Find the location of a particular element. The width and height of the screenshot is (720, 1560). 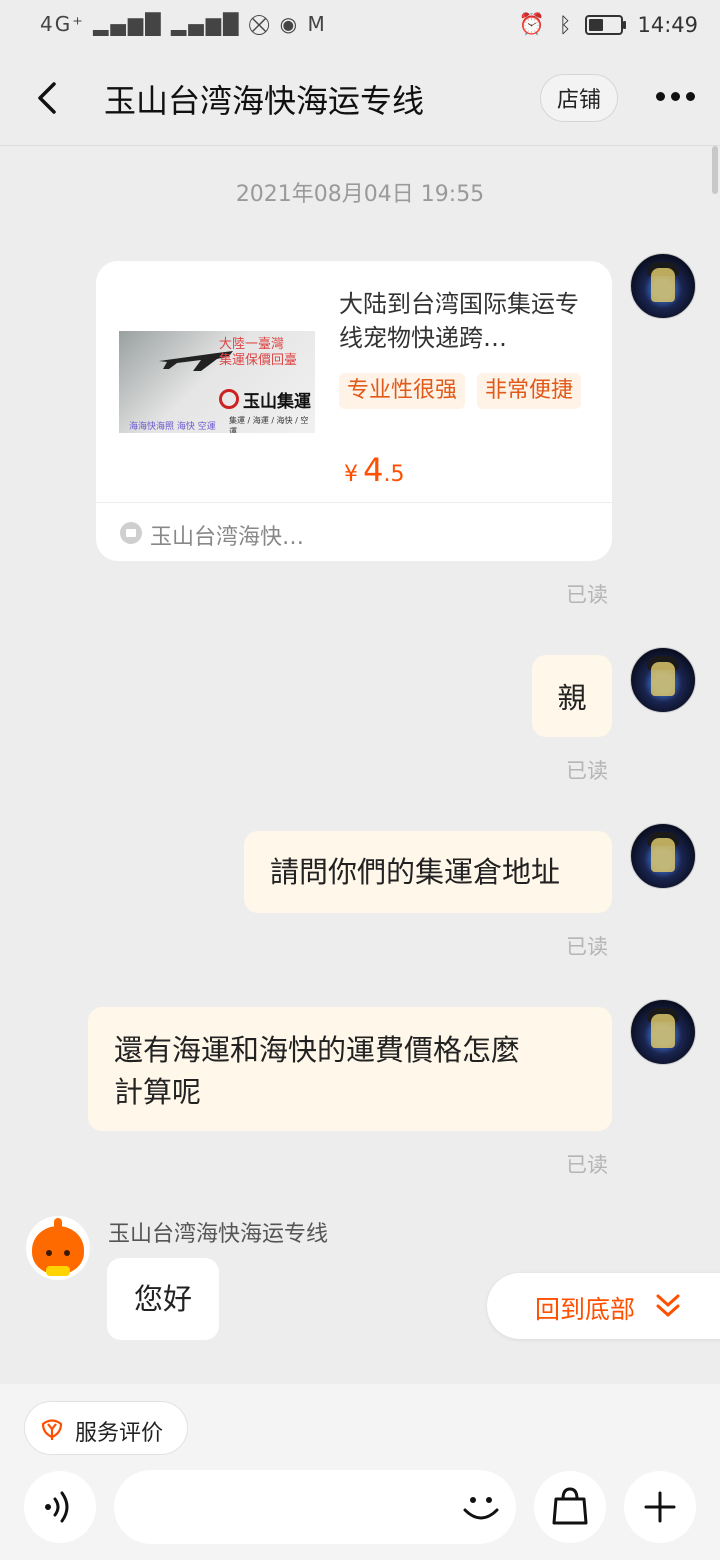

message-text: 您好 is located at coordinates (162, 1299).